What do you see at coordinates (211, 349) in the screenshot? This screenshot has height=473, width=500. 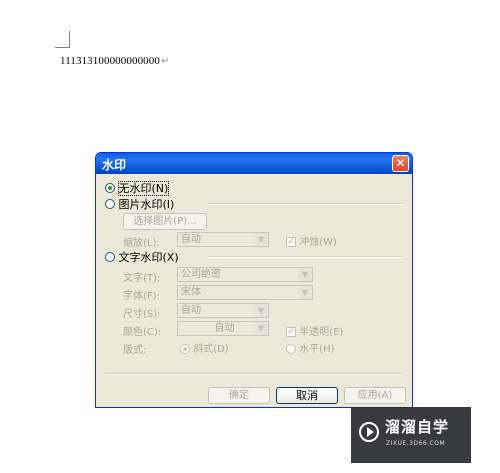 I see `diagonal-label: 斜式(D)` at bounding box center [211, 349].